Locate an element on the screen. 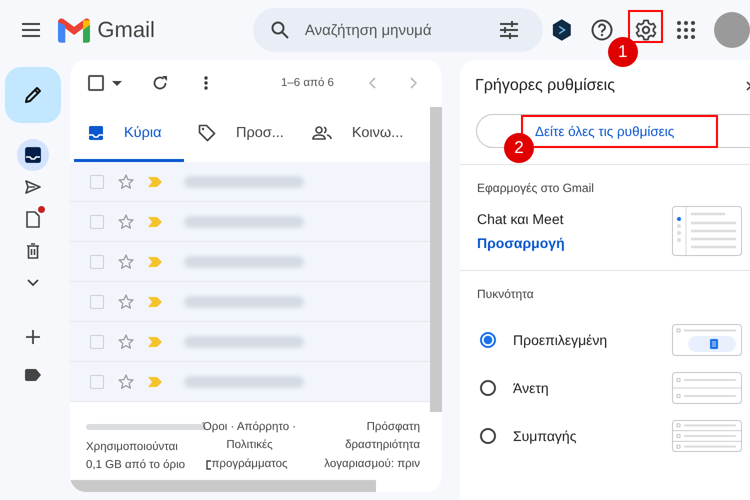 The width and height of the screenshot is (750, 500). nav-item is located at coordinates (33, 155).